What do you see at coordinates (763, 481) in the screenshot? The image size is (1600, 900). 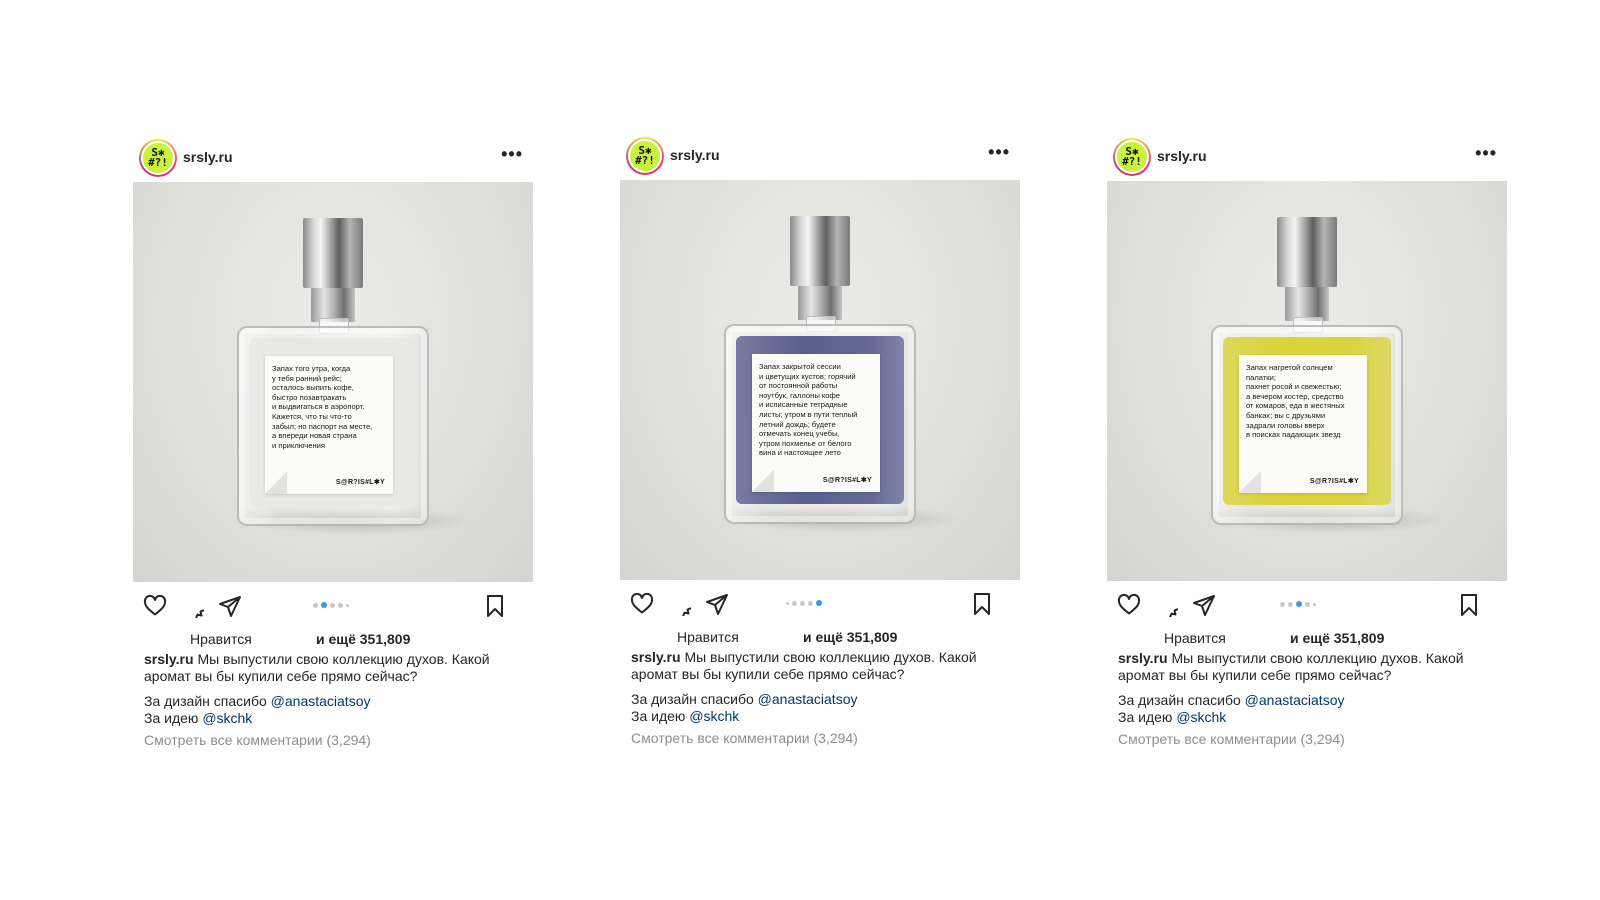 I see `label-curl` at bounding box center [763, 481].